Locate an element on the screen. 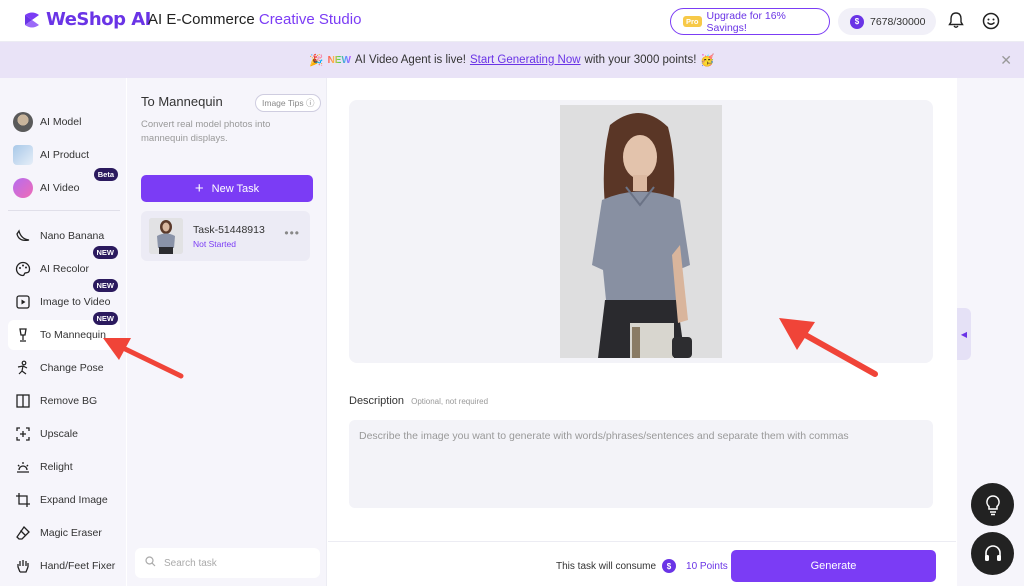  annotation-arrow-image is located at coordinates (828, 347).